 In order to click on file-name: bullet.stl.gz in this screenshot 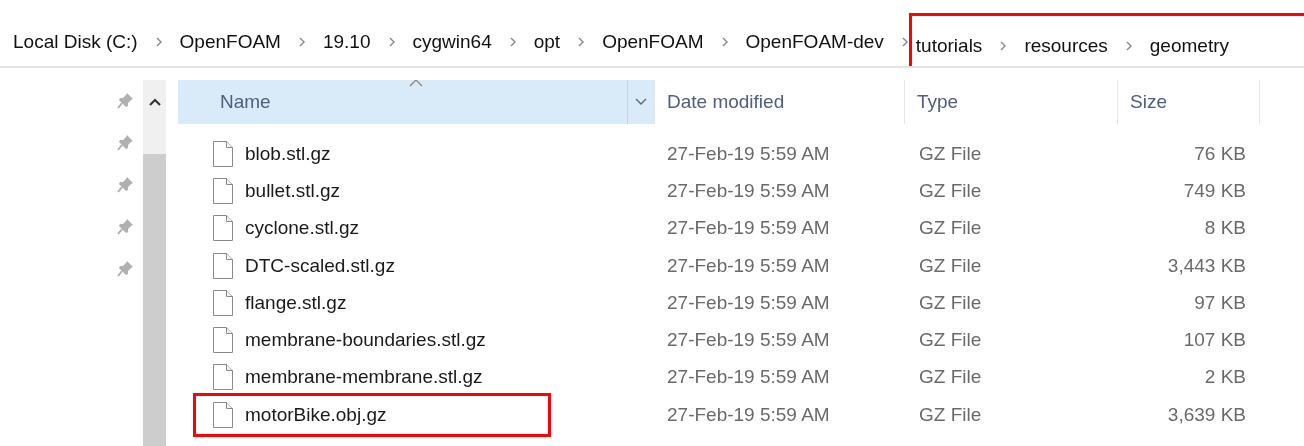, I will do `click(293, 190)`.